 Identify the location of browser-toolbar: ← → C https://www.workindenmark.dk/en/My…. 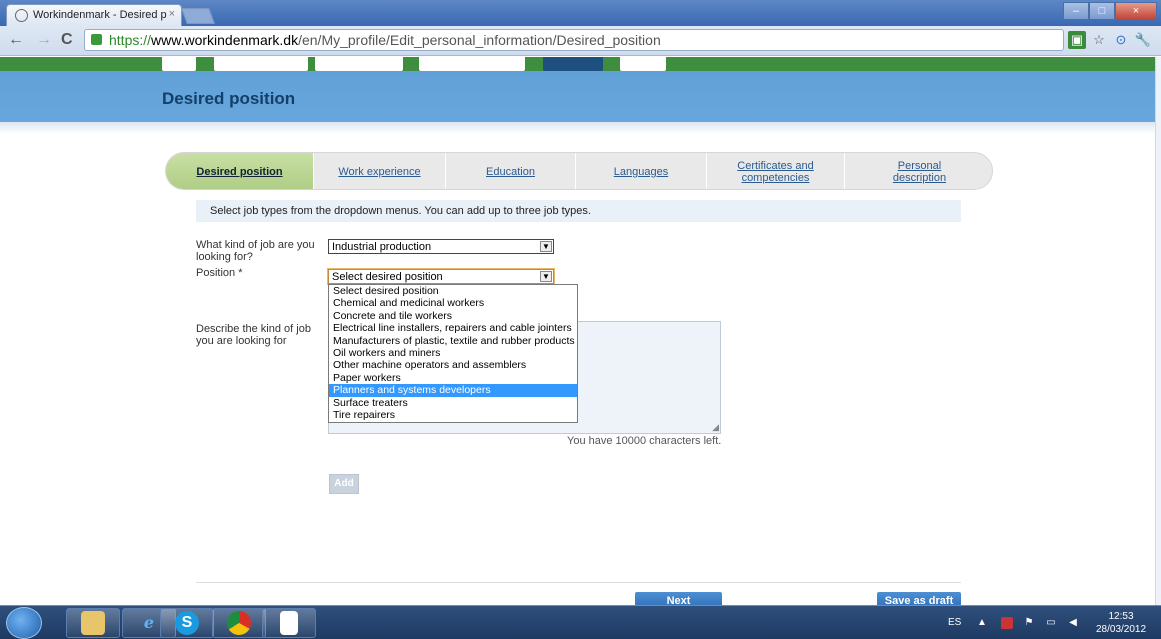
(580, 41).